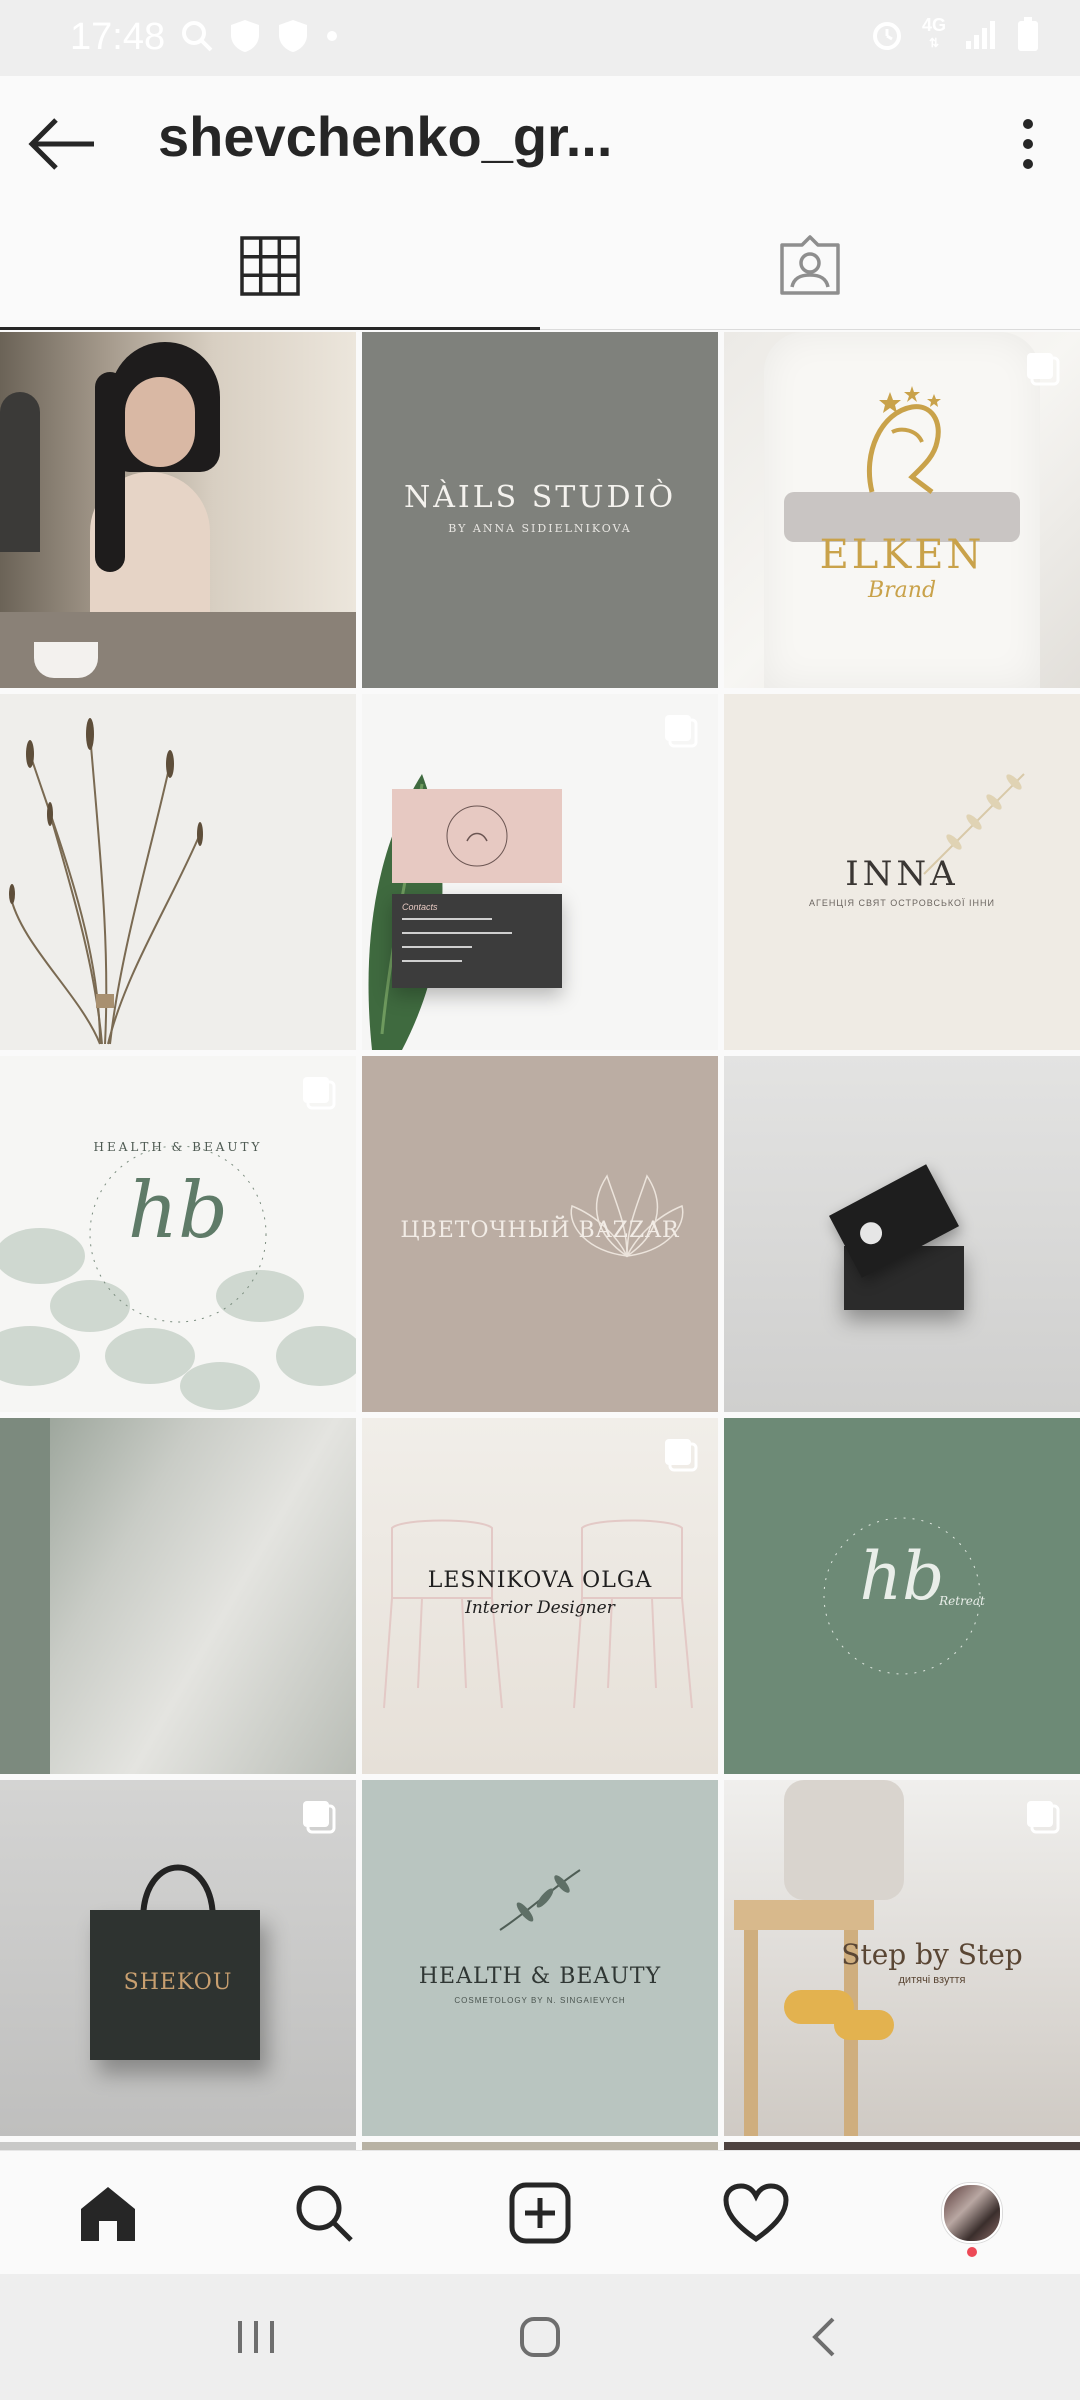 The height and width of the screenshot is (2400, 1080). Describe the element at coordinates (25, 1596) in the screenshot. I see `shadow-photo` at that location.